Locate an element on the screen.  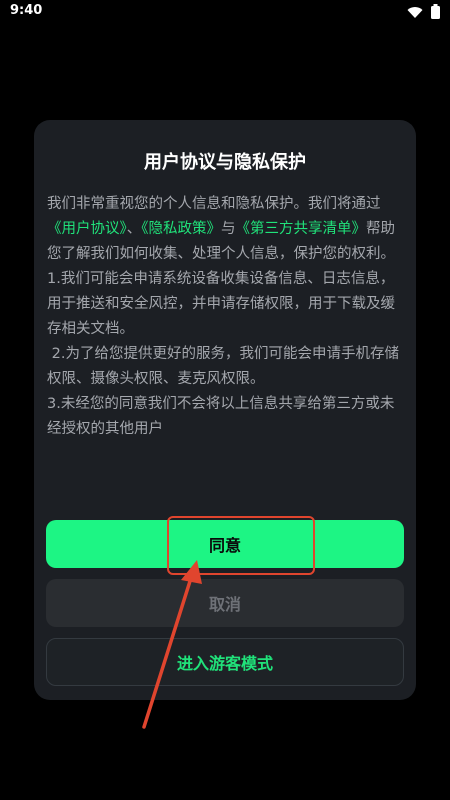
cancel-button: 取消 is located at coordinates (225, 603).